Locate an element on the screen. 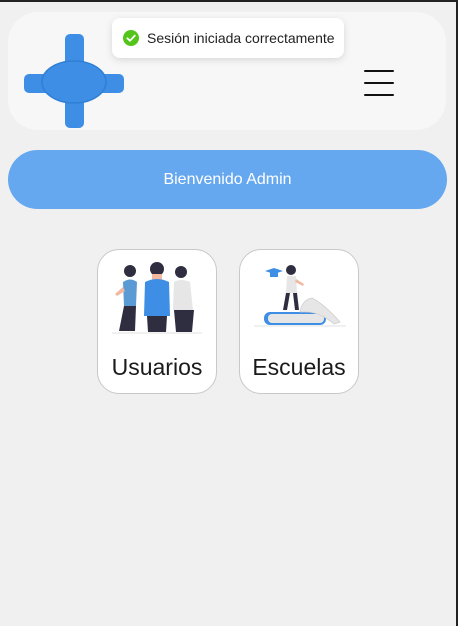 The height and width of the screenshot is (626, 458). medical-cross-logo-icon is located at coordinates (74, 81).